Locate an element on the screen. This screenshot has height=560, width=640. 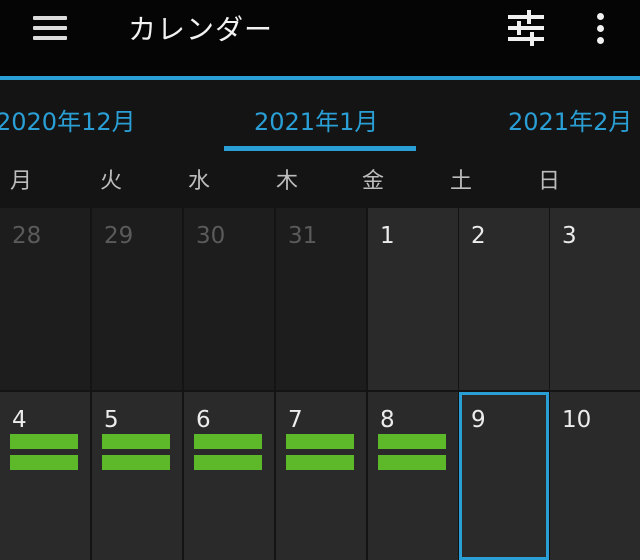
weekday-thu: 木 is located at coordinates (287, 181).